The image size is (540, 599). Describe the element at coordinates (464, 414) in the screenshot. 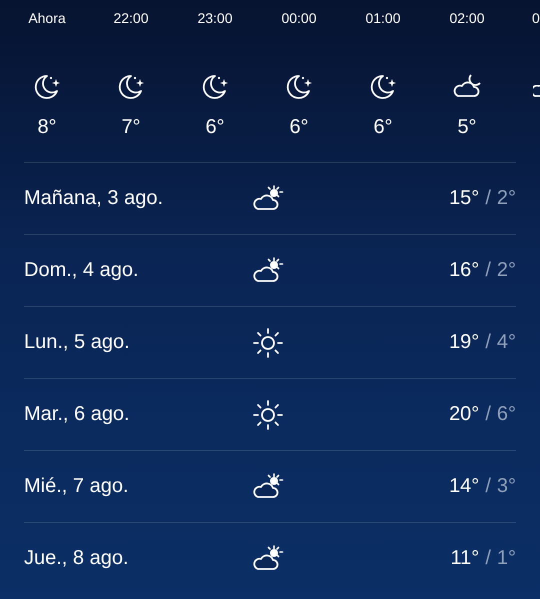

I see `high-temperature: 20°` at that location.